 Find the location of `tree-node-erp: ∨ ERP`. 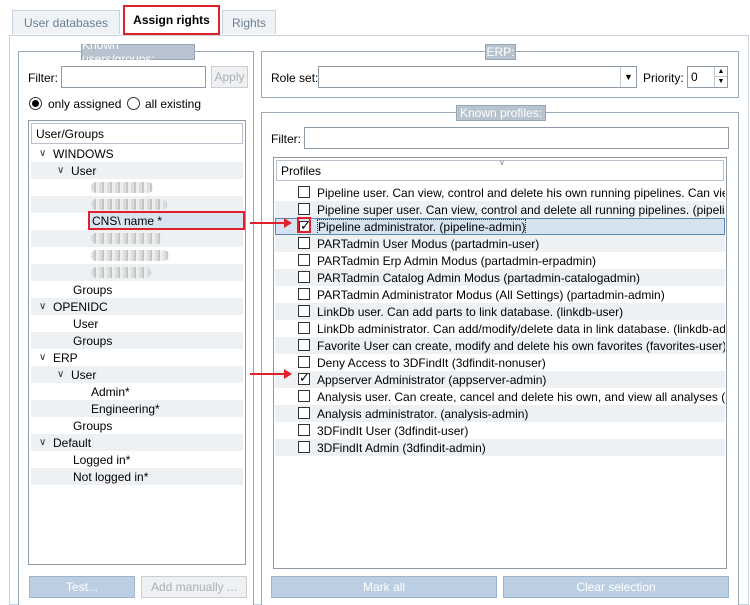

tree-node-erp: ∨ ERP is located at coordinates (137, 357).